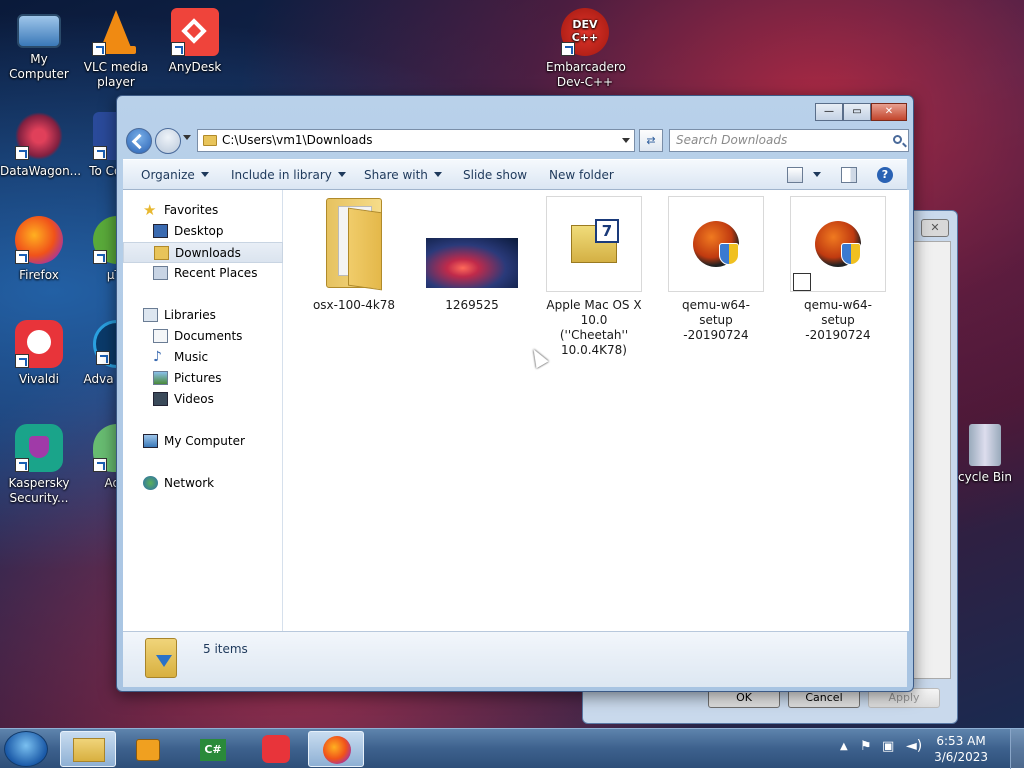  Describe the element at coordinates (495, 175) in the screenshot. I see `slide-show-button: Slide show` at that location.